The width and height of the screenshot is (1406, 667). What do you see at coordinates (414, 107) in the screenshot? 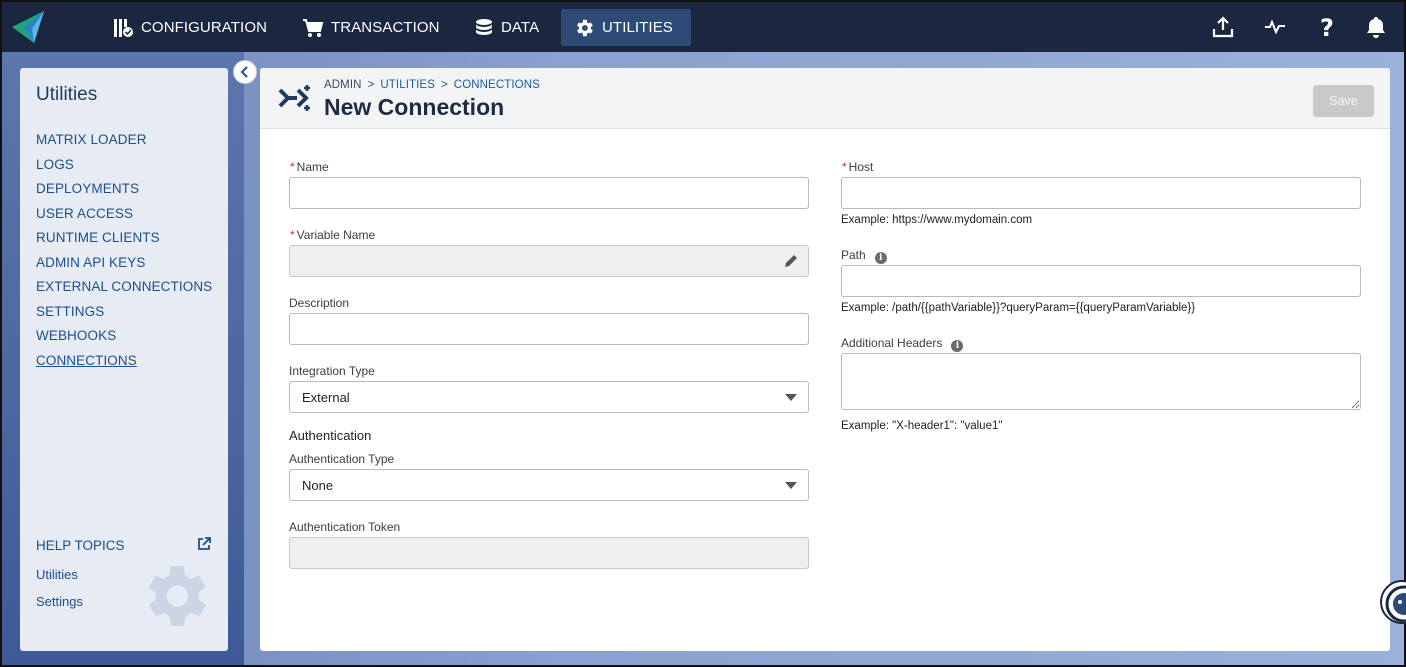
I see `page-title: New Connection` at bounding box center [414, 107].